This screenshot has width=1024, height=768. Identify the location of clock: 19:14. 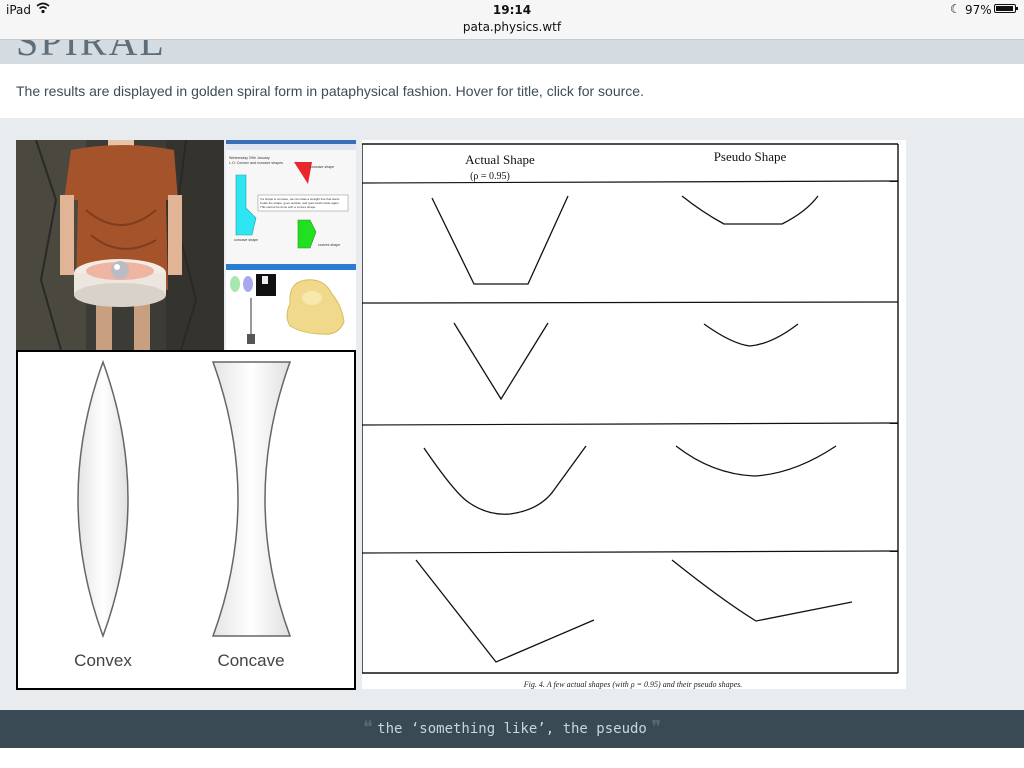
(512, 10).